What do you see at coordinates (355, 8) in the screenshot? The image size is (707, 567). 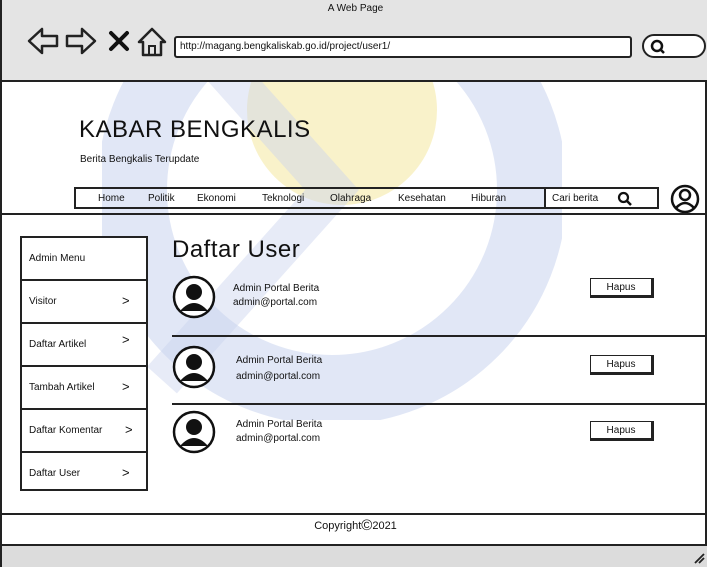 I see `window-title: A Web Page` at bounding box center [355, 8].